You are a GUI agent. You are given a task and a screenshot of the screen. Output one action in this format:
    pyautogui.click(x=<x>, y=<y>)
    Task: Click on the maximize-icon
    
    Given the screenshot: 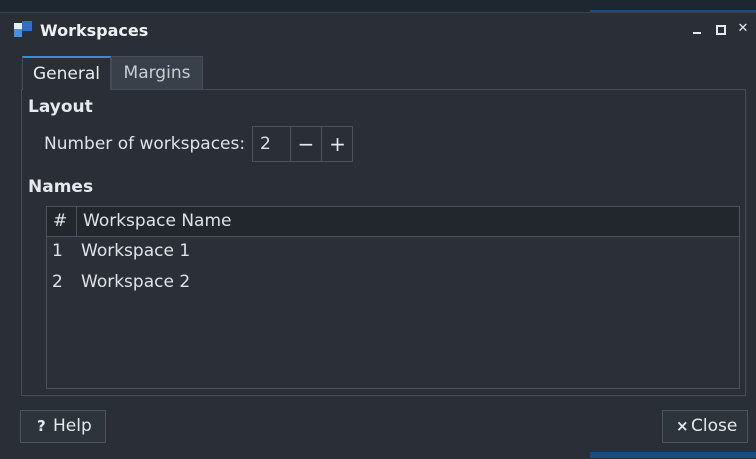 What is the action you would take?
    pyautogui.click(x=720, y=29)
    